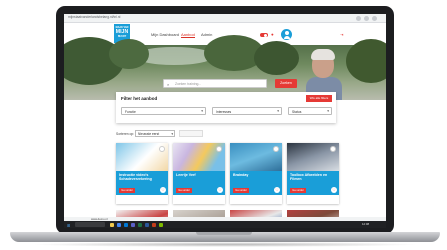  Describe the element at coordinates (149, 134) in the screenshot. I see `sort-value: Nieuwste eerst` at that location.